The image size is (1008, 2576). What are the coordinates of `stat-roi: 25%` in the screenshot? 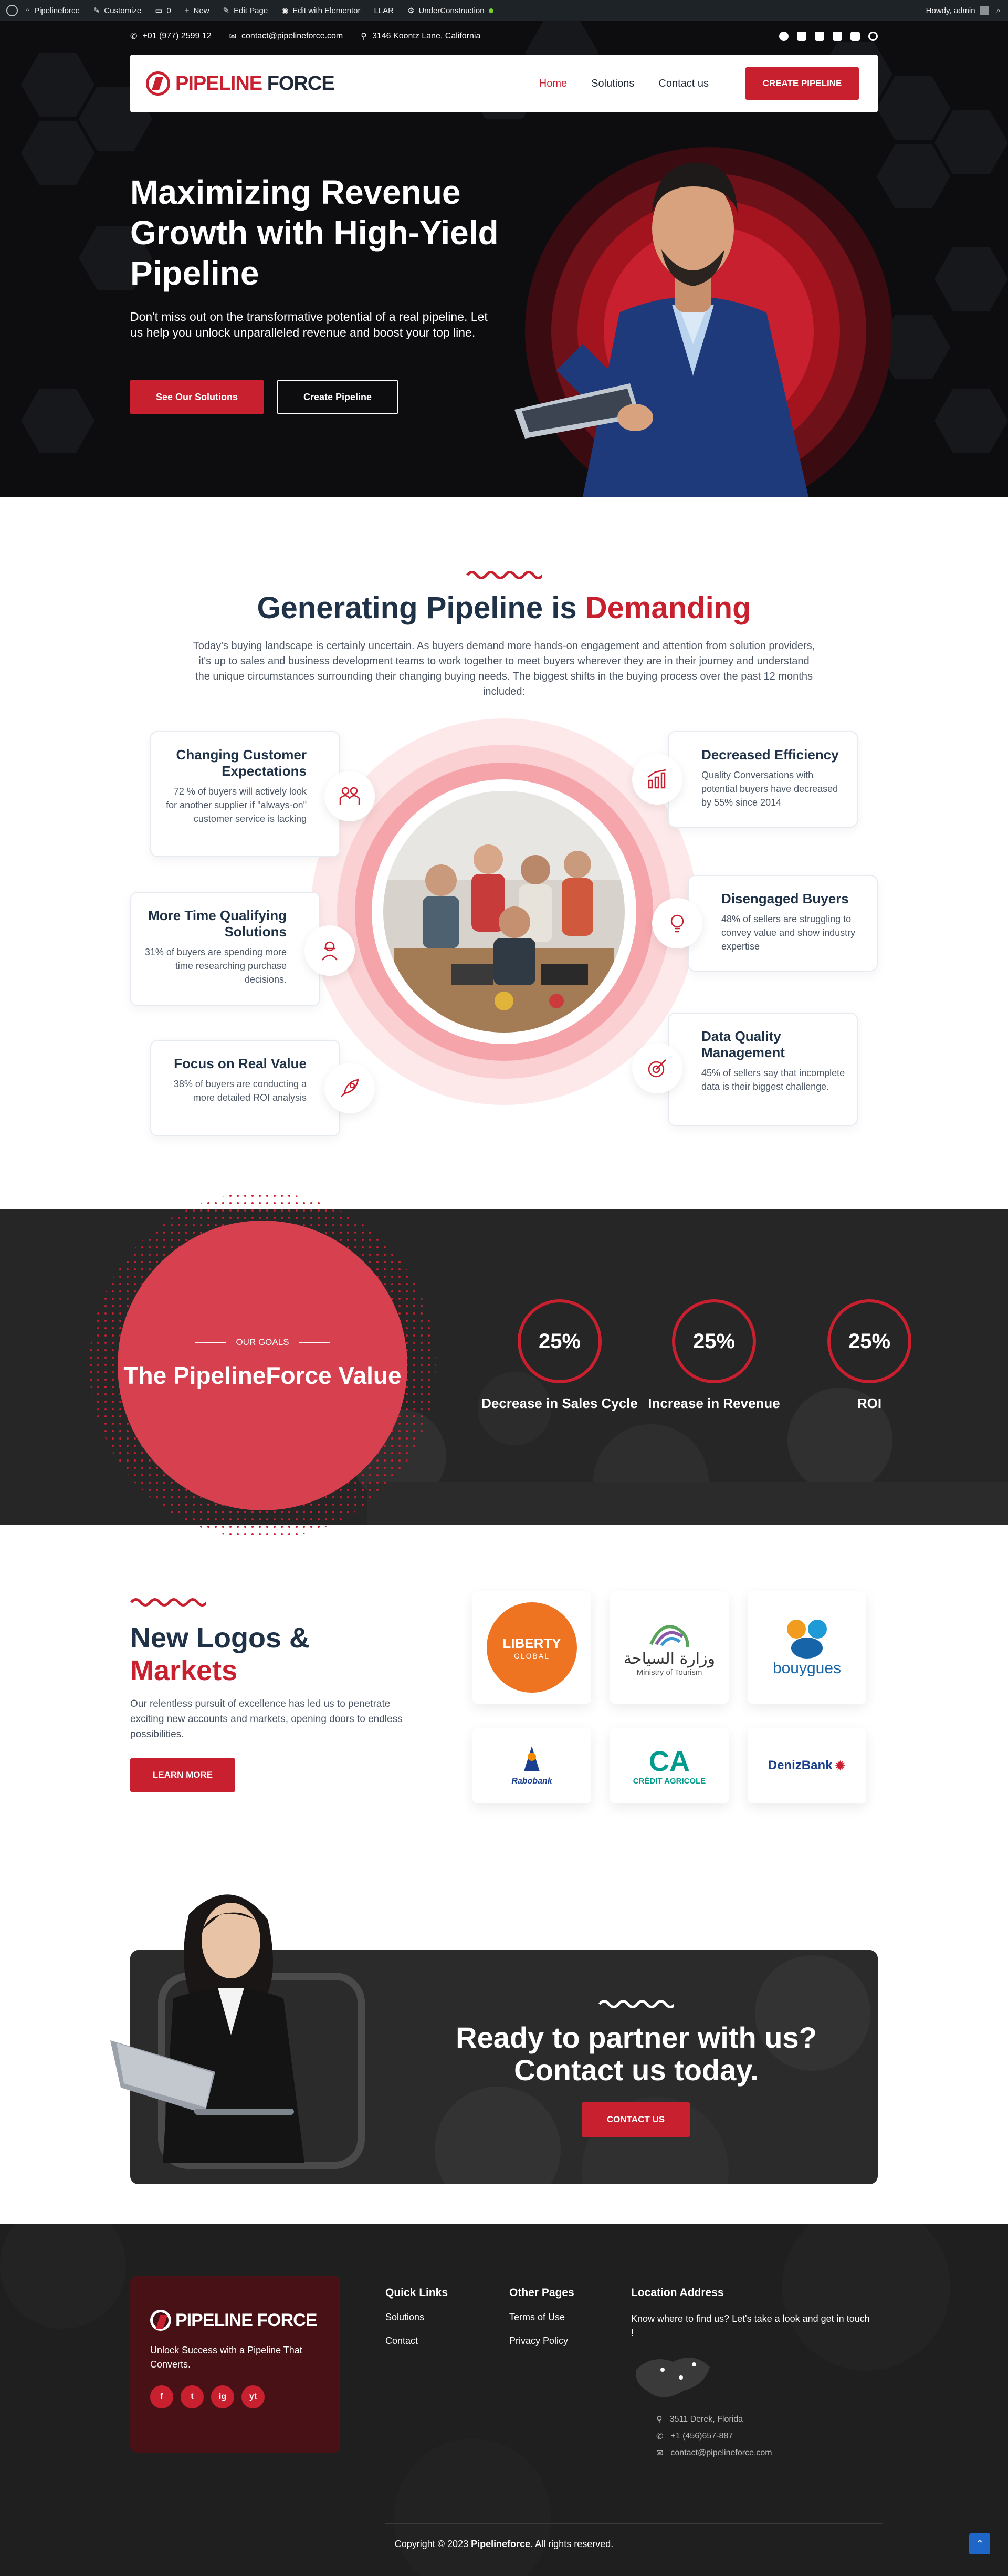 It's located at (869, 1341).